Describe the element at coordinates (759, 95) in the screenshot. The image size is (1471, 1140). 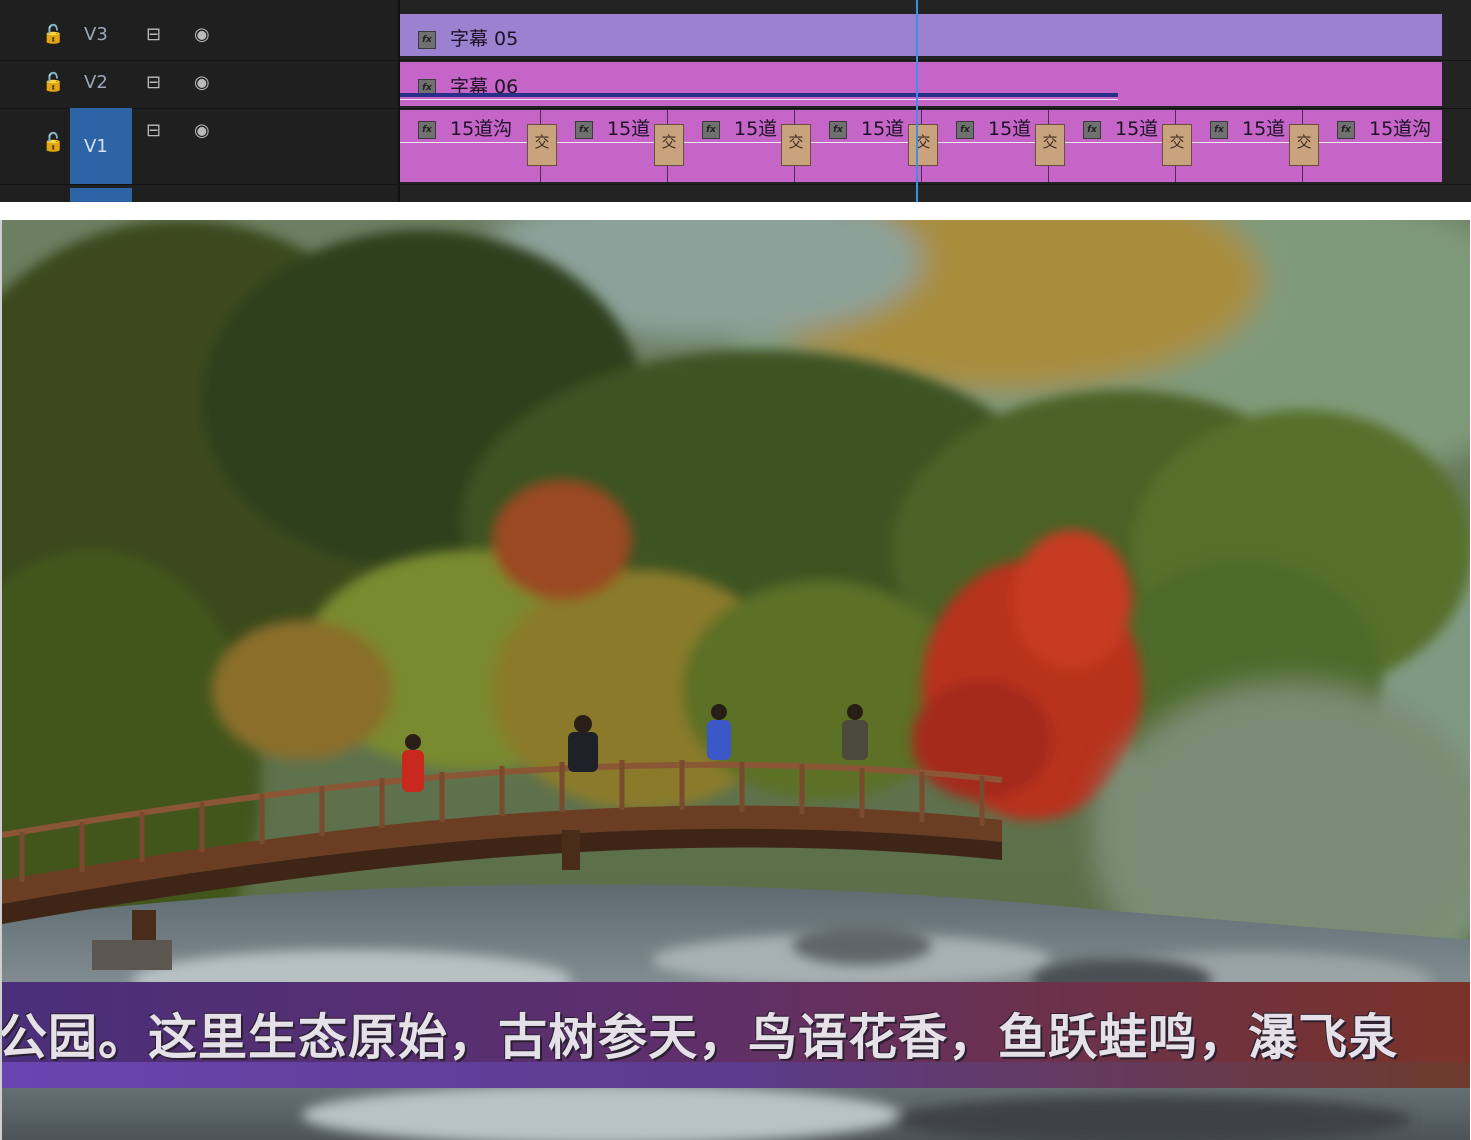
I see `render-bar` at that location.